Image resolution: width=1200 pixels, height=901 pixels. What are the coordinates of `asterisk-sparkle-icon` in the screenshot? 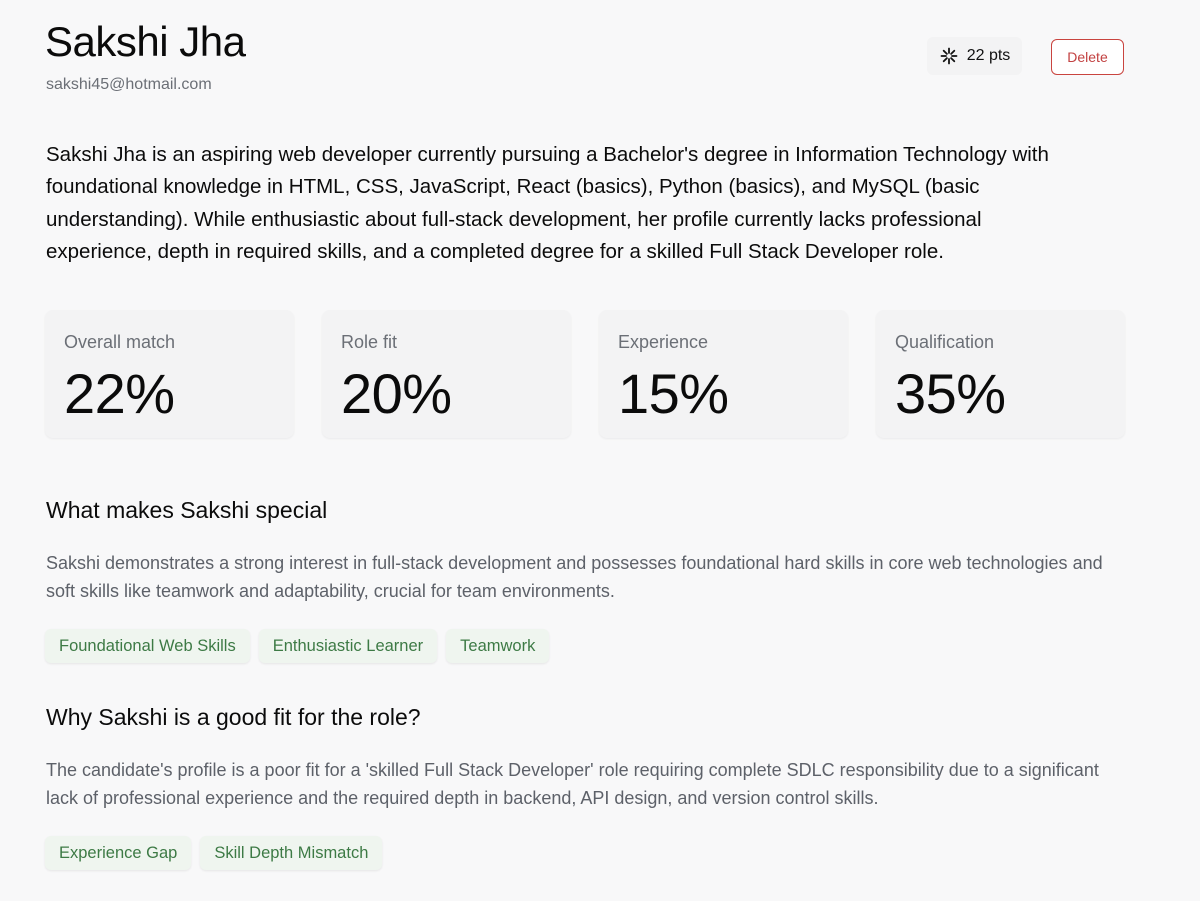 It's located at (949, 56).